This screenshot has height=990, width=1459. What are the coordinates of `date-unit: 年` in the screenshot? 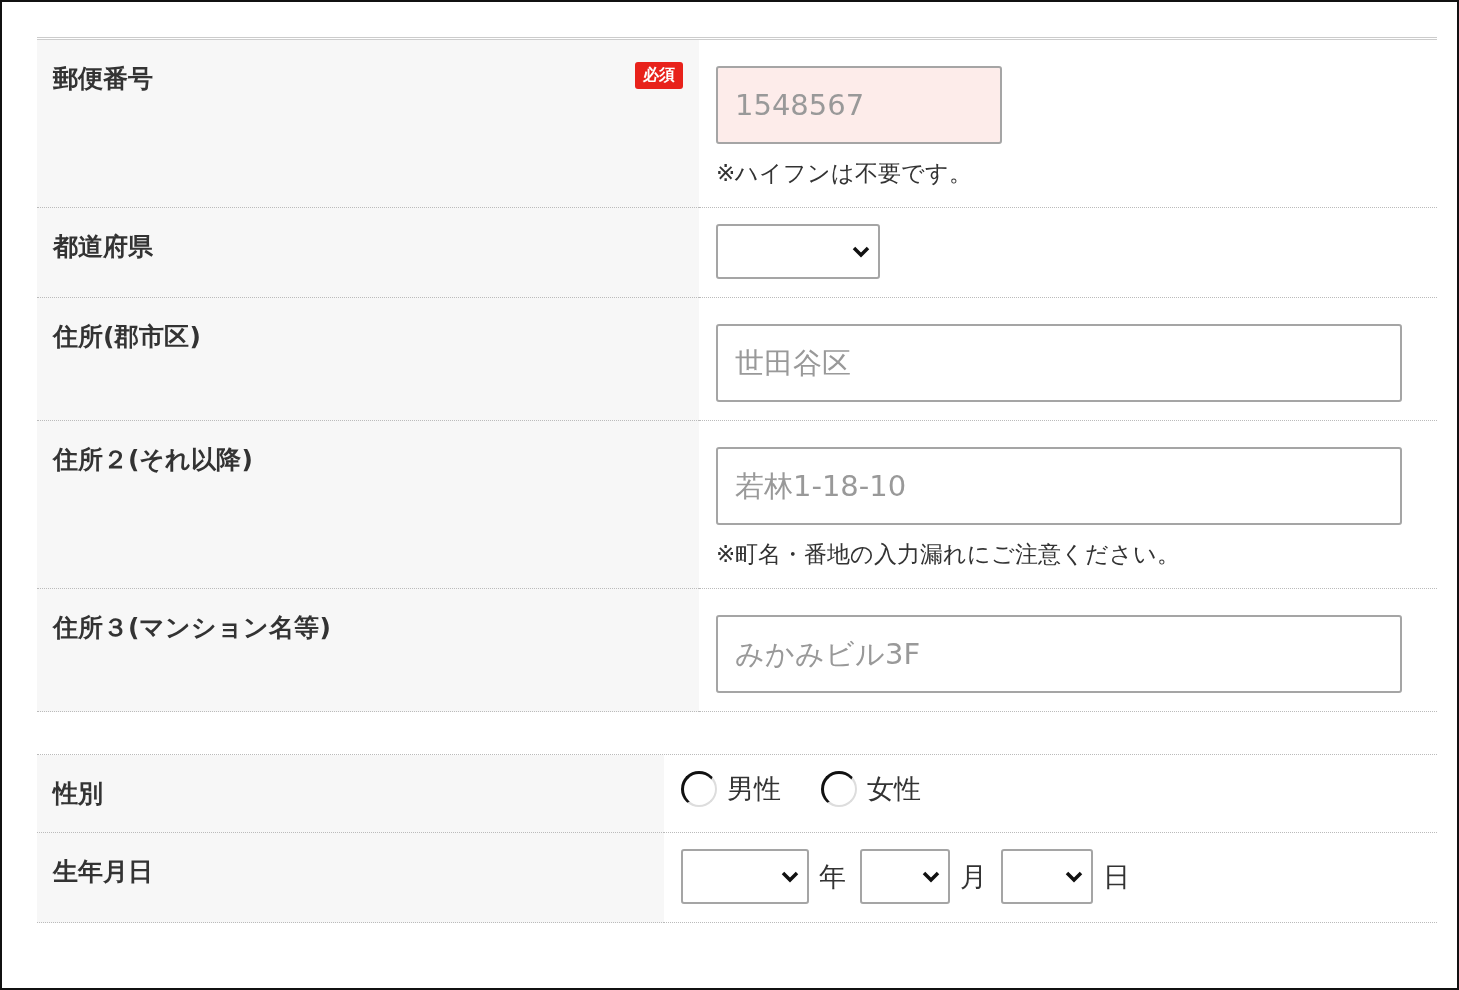 It's located at (832, 876).